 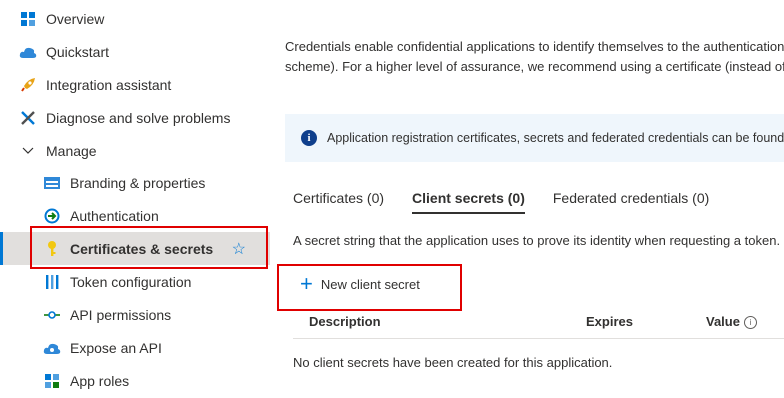 I want to click on sidebar-item-label: App roles, so click(x=100, y=380).